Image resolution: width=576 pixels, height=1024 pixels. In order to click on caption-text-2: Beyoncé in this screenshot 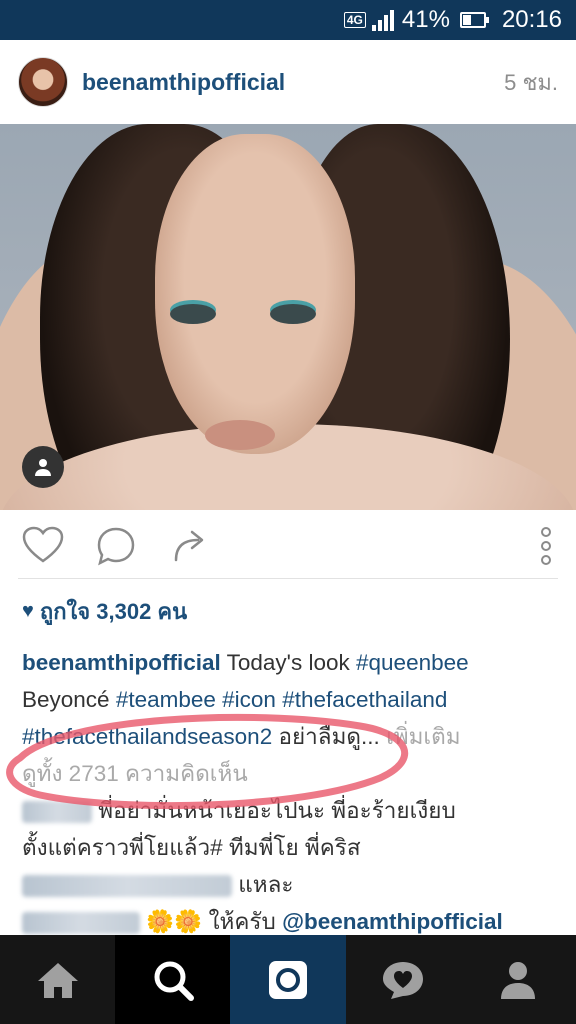, I will do `click(69, 699)`.